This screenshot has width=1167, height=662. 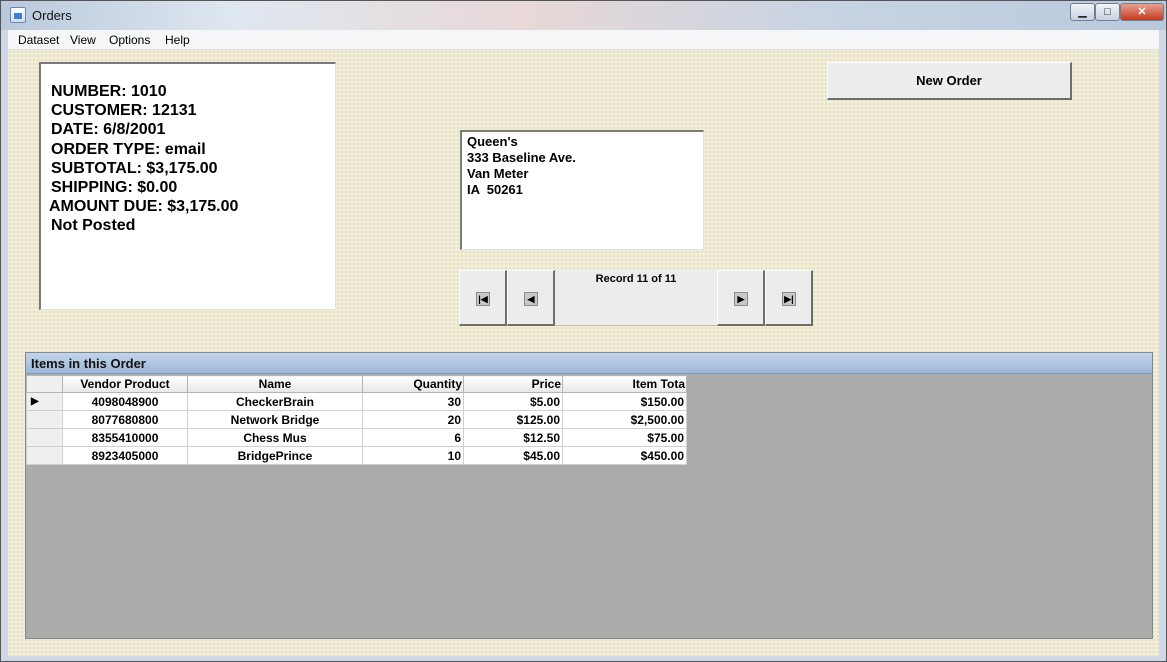 What do you see at coordinates (413, 455) in the screenshot?
I see `cell-quantity: 10` at bounding box center [413, 455].